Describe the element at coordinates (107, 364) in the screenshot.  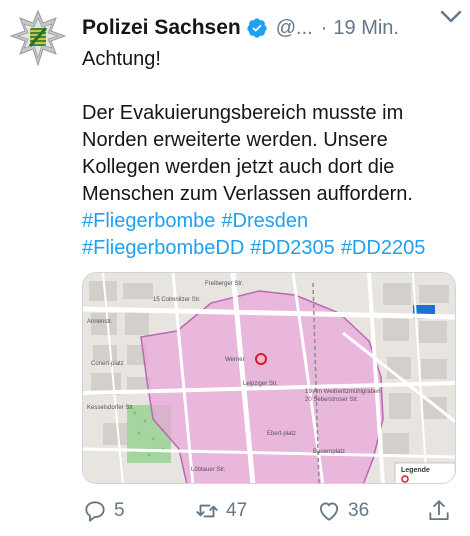
I see `map-label: Conert-platz` at that location.